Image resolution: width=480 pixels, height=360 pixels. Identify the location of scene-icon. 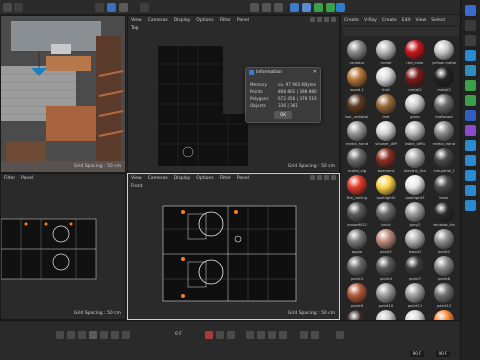
(470, 145).